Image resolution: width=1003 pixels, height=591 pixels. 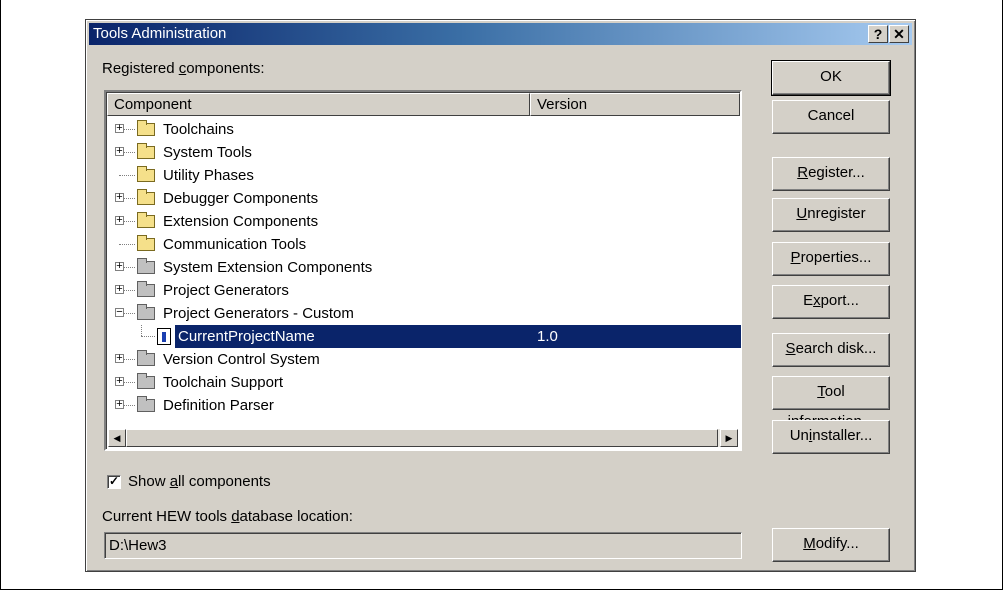 I want to click on component-name: CurrentProjectName, so click(x=353, y=336).